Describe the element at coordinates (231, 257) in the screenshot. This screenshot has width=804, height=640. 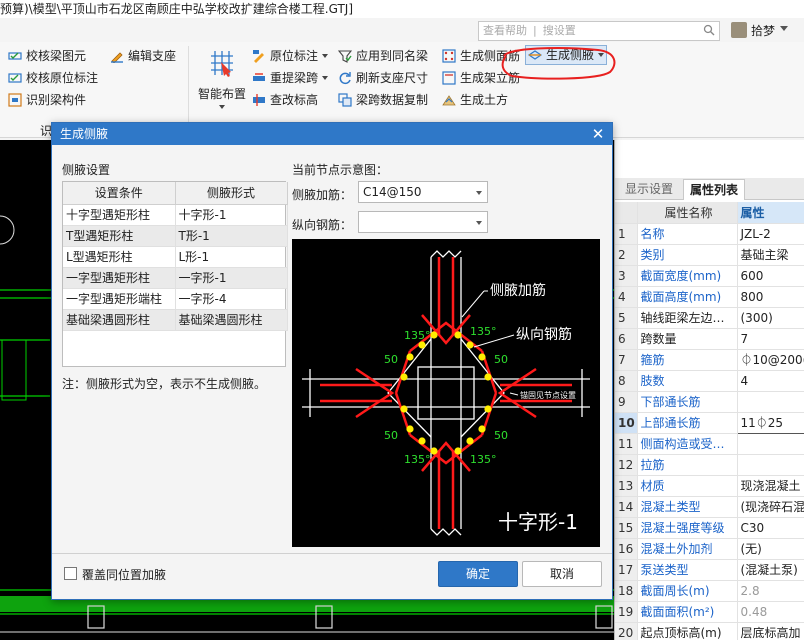
I see `rule-form: L形-1` at that location.